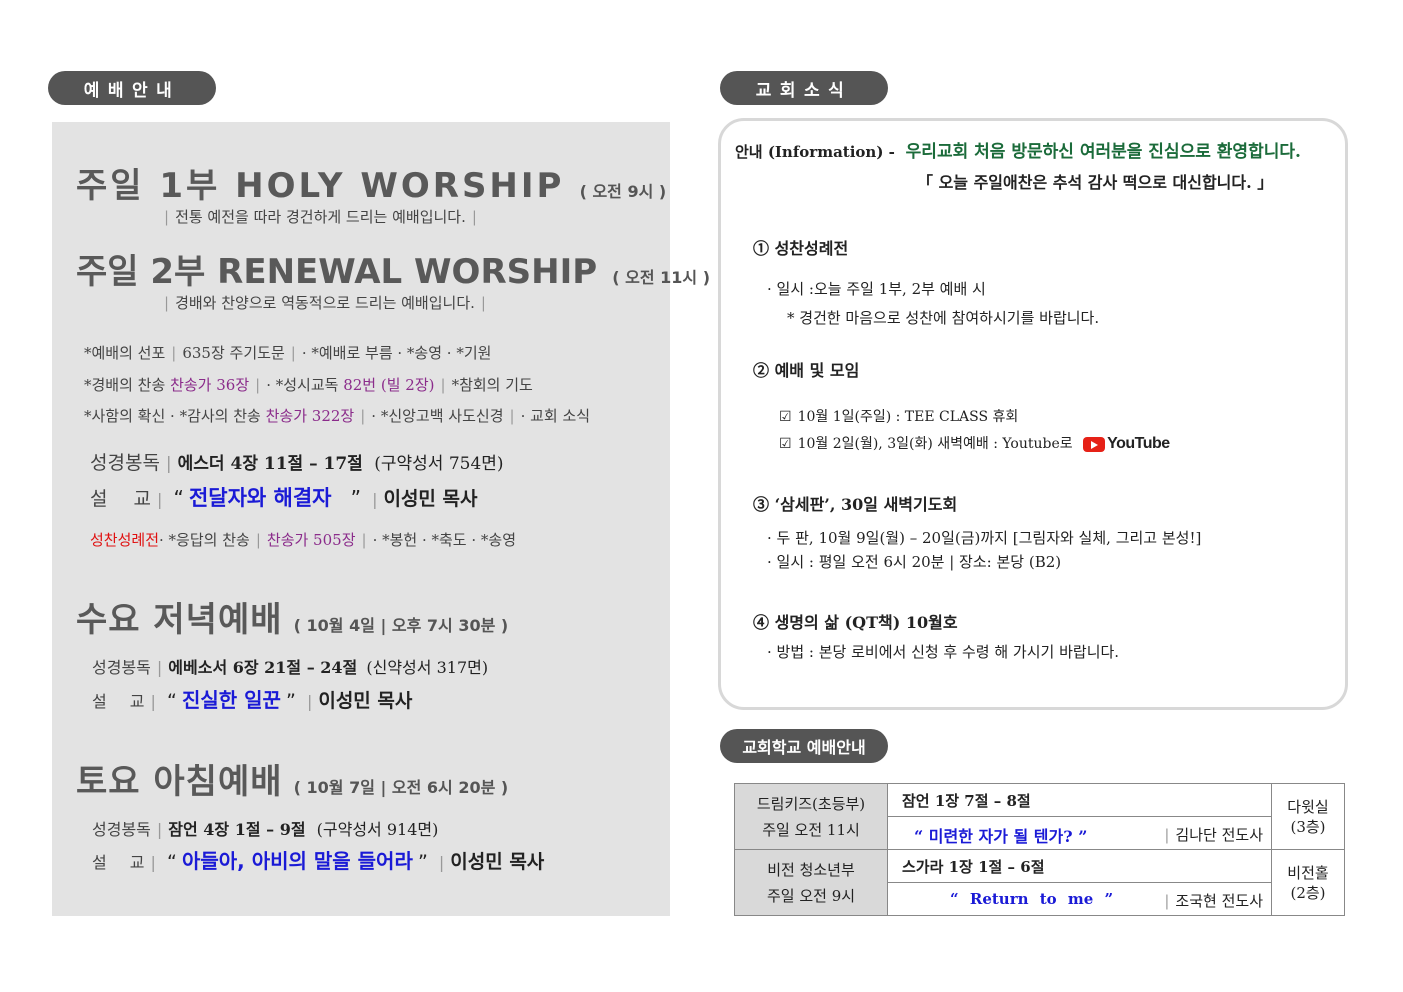 This screenshot has width=1403, height=992. What do you see at coordinates (393, 272) in the screenshot?
I see `sunday-second-title: 주일 2부 RENEWAL WORSHIP ( 오전 11시 )` at bounding box center [393, 272].